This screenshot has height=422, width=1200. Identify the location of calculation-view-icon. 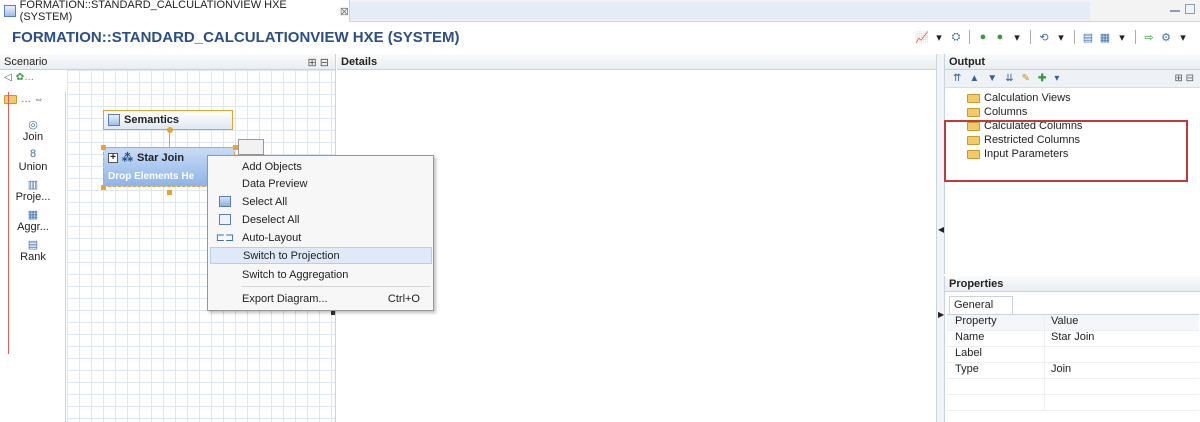
(10, 11).